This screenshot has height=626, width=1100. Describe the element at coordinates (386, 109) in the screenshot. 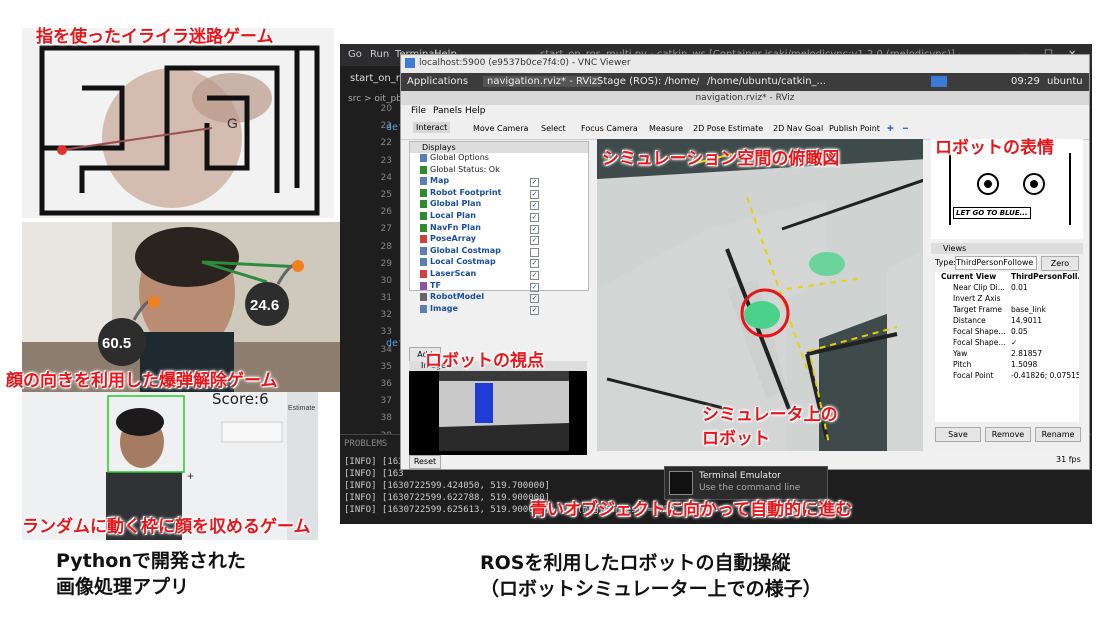

I see `line-number: 20` at that location.